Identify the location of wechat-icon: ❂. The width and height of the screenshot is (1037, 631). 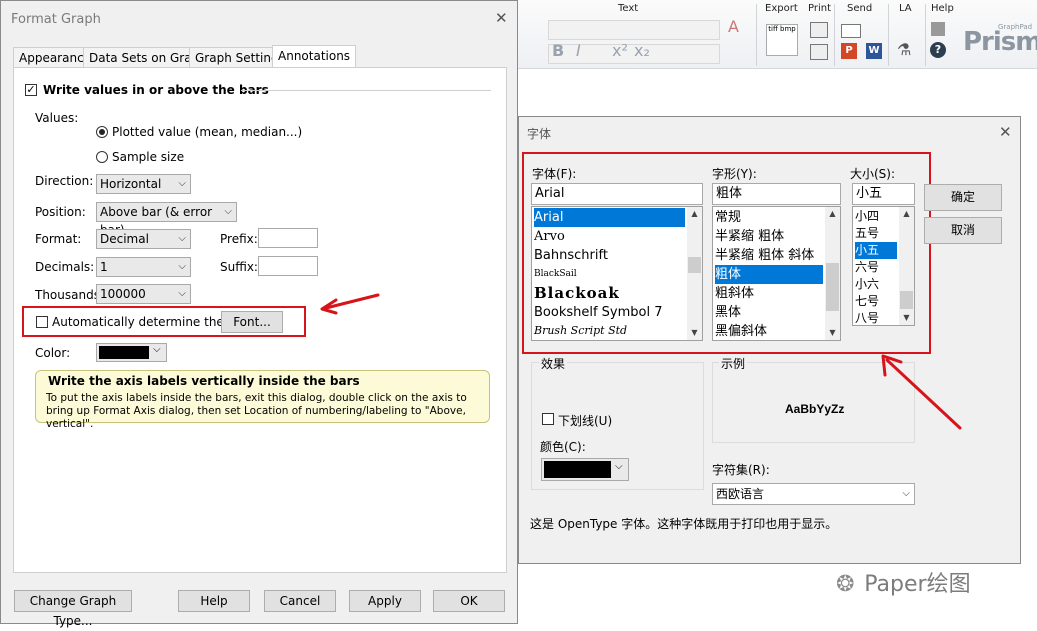
(845, 584).